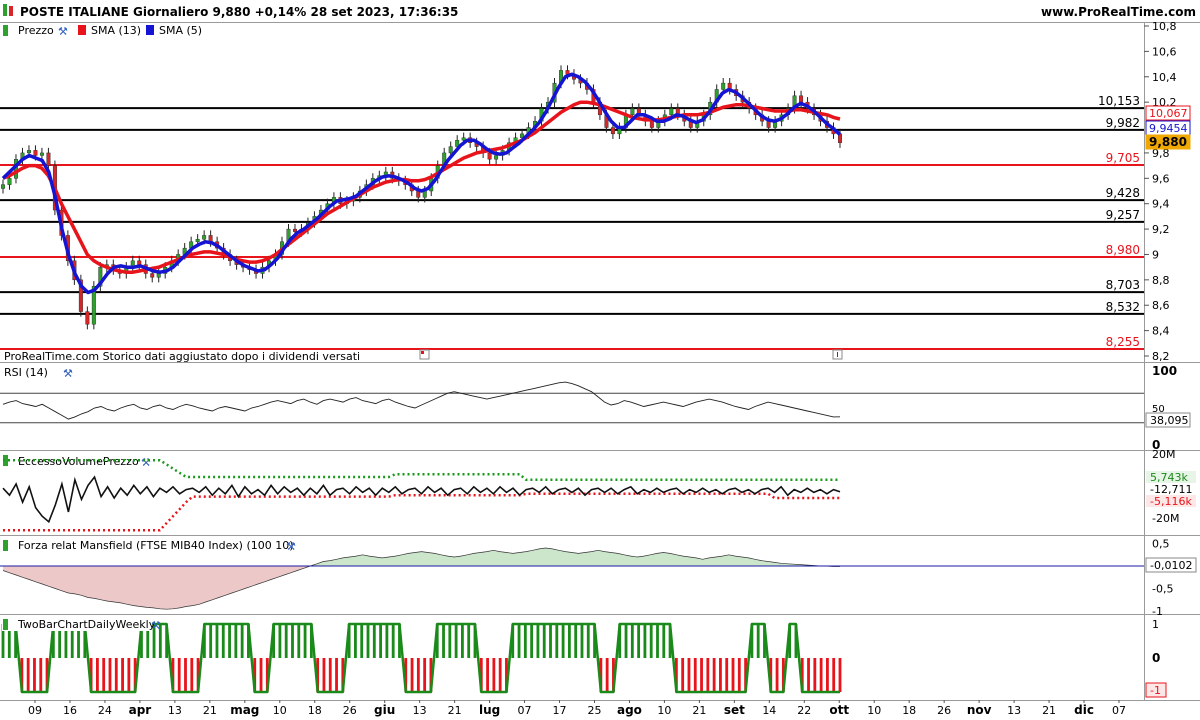 The image size is (1200, 720). I want to click on x-tick-label-12: 21, so click(455, 710).